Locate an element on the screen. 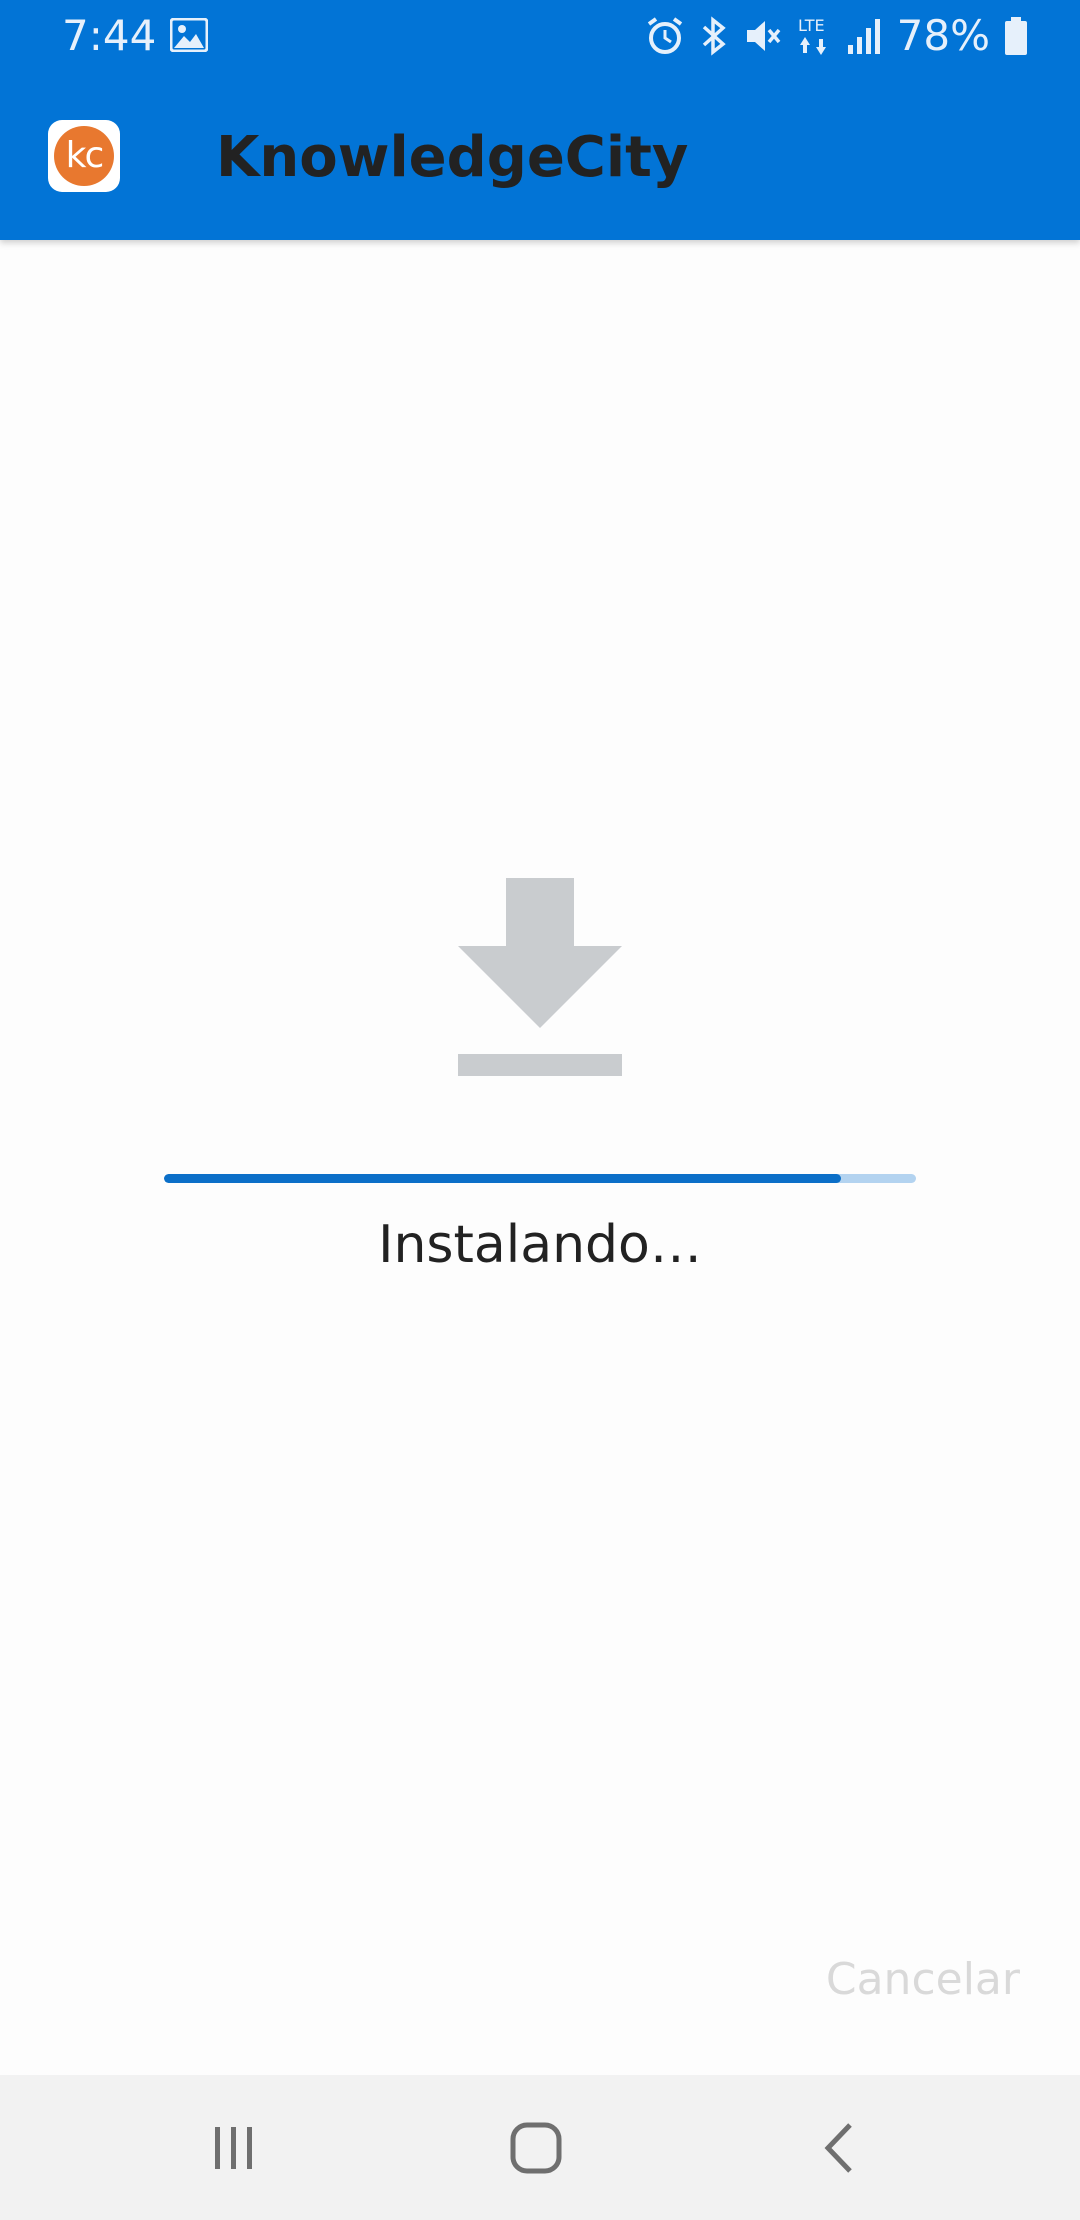 The image size is (1080, 2220). app-title: KnowledgeCity is located at coordinates (452, 157).